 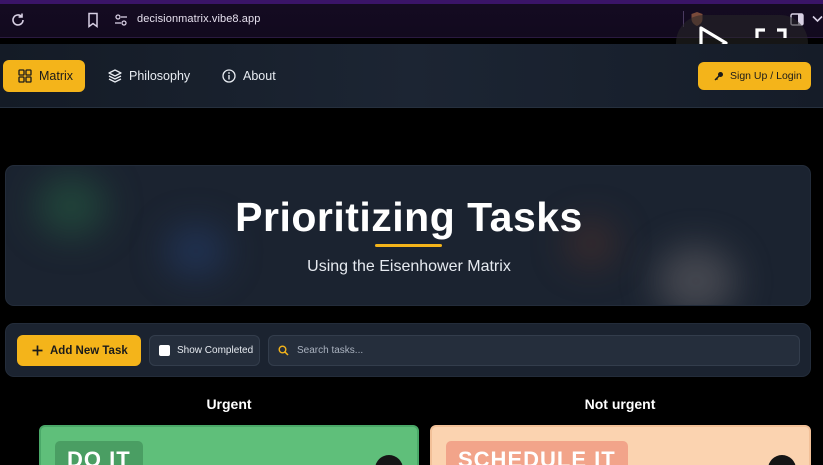 I want to click on nav-matrix: Matrix, so click(x=44, y=76).